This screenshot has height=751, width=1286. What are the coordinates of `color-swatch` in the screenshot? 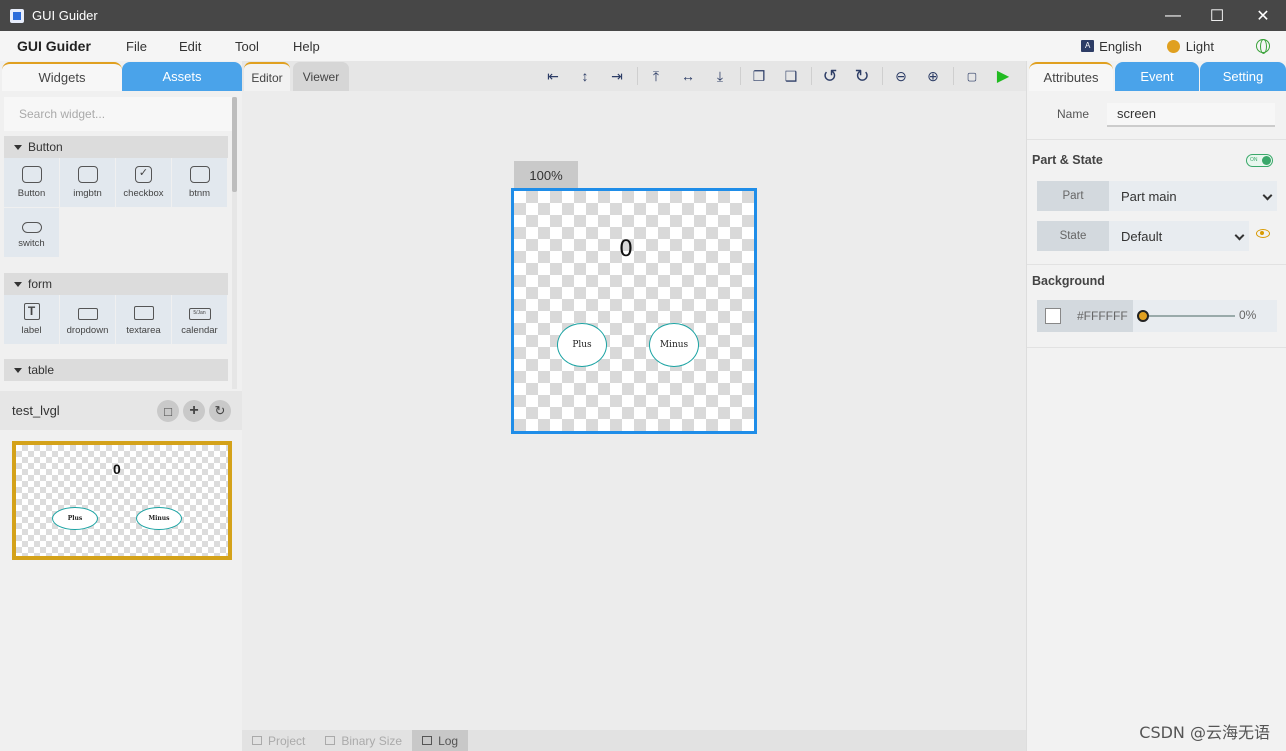 It's located at (1053, 316).